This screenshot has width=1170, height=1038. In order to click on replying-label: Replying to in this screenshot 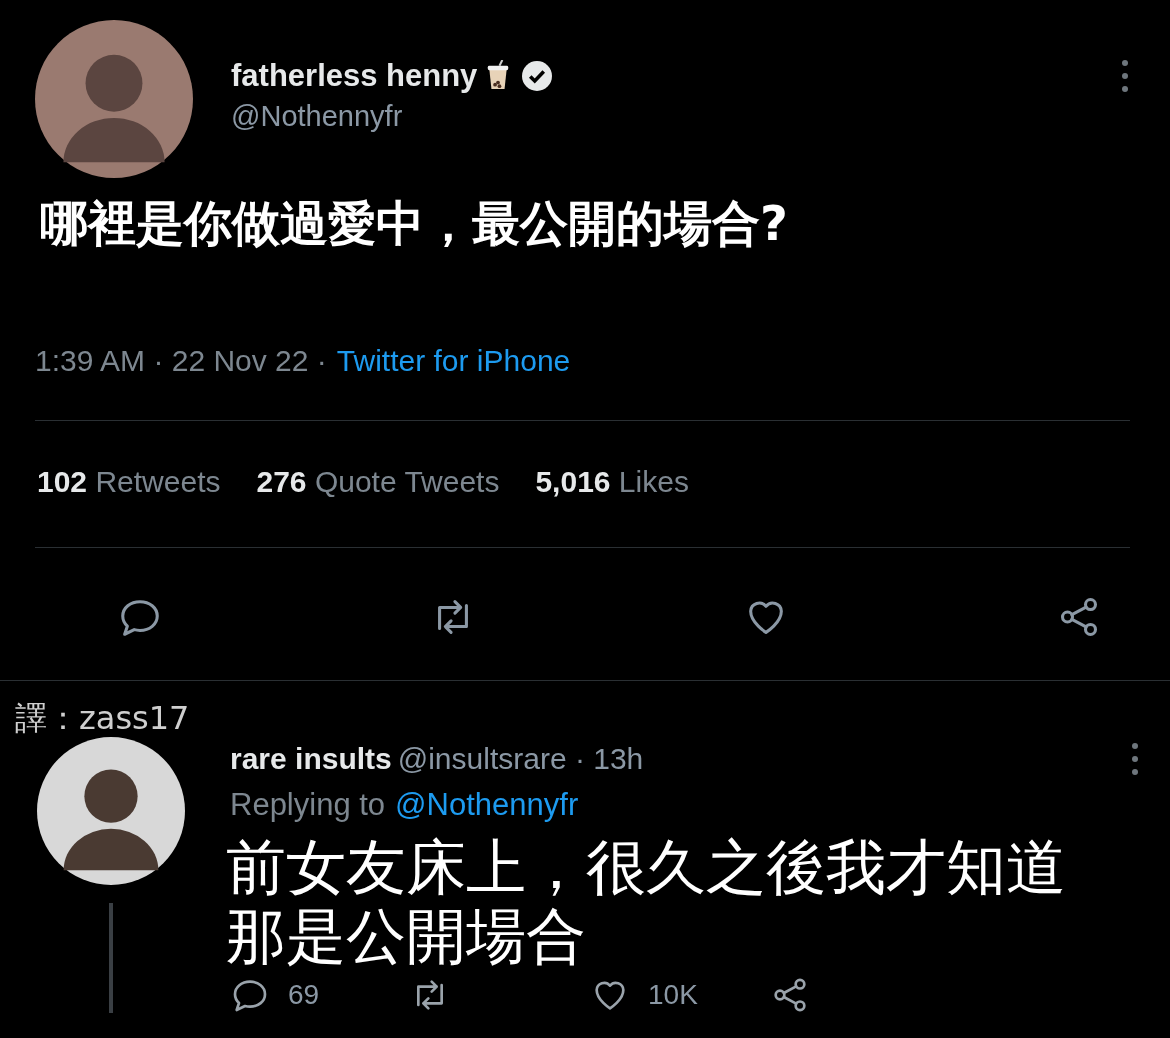, I will do `click(308, 805)`.